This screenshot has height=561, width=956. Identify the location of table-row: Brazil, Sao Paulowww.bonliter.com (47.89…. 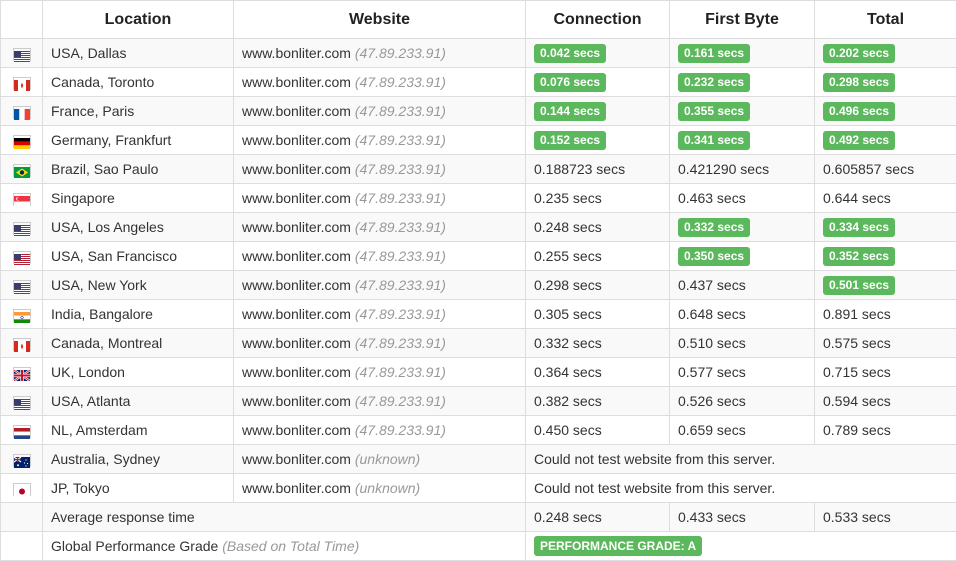
(478, 169).